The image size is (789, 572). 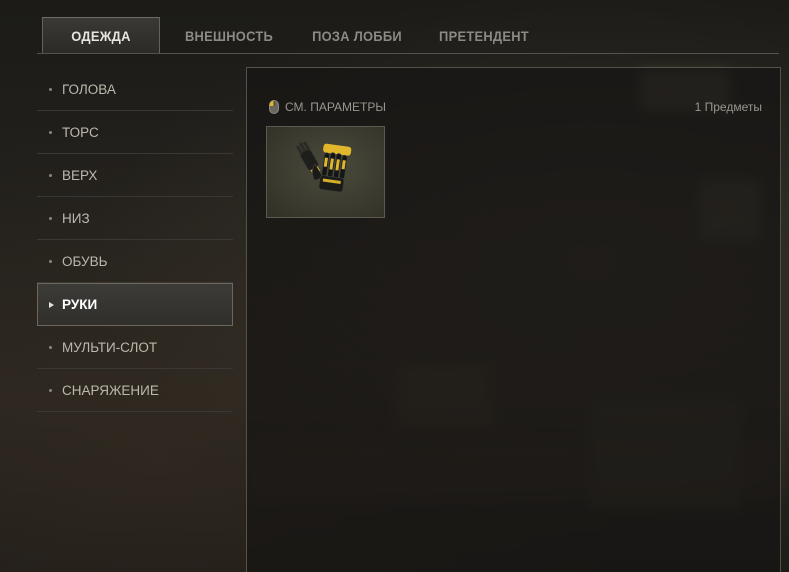 I want to click on sidebar-item-multi-slot: МУЛЬТИ-СЛОТ, so click(x=135, y=347).